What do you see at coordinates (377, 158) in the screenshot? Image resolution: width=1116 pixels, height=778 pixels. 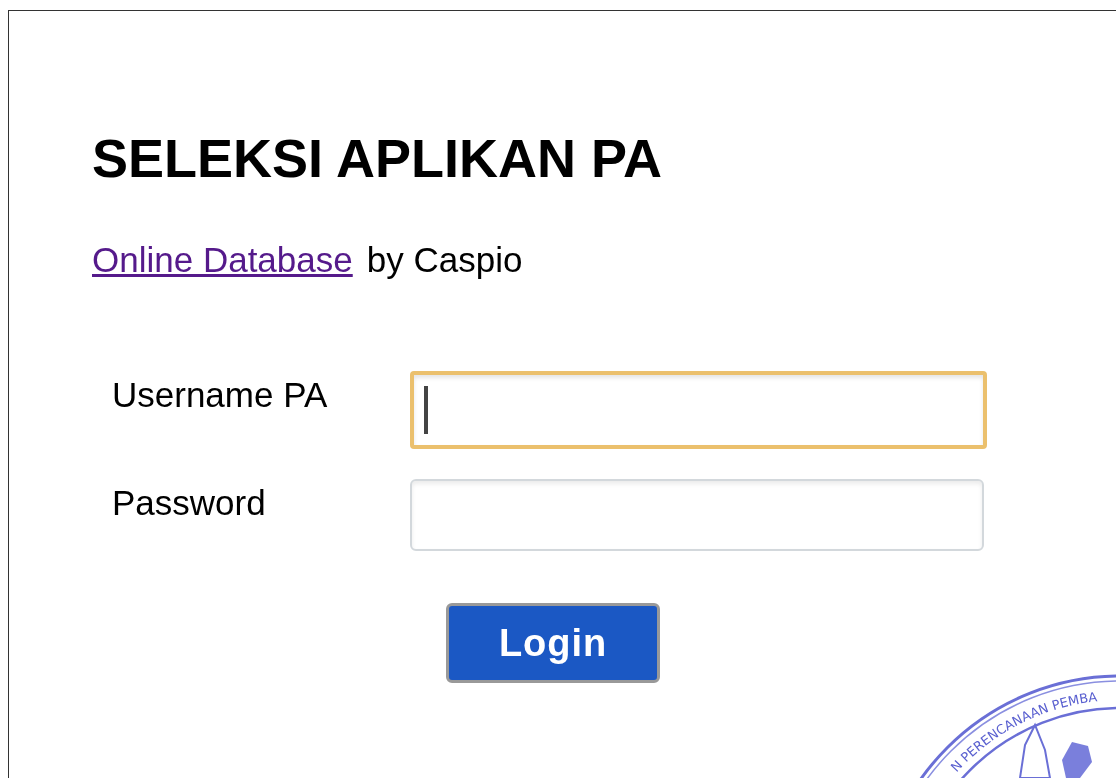 I see `page-title: SELEKSI APLIKAN PA` at bounding box center [377, 158].